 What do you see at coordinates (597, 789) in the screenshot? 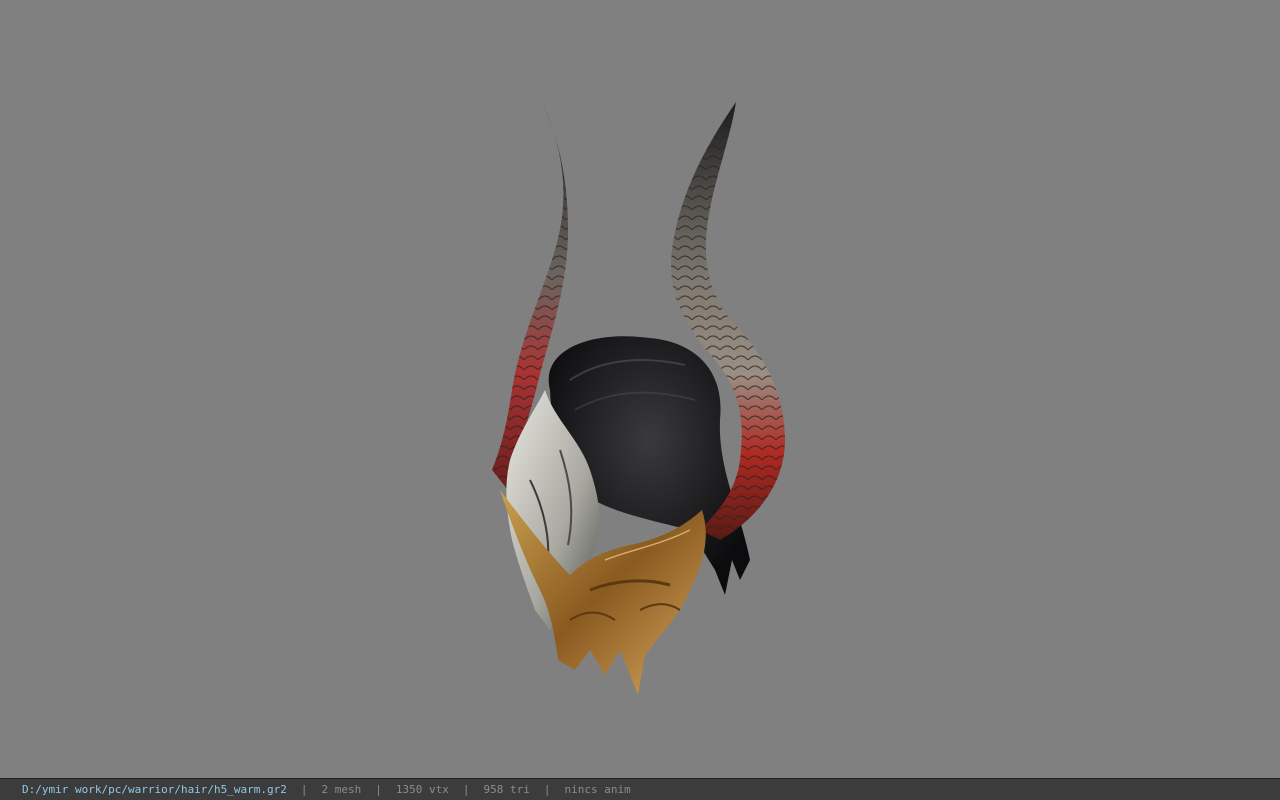
I see `animation-status: nincs anim` at bounding box center [597, 789].